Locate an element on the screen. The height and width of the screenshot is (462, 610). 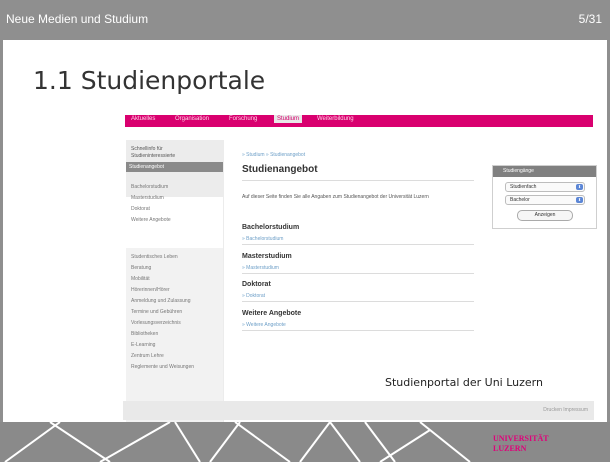
heading-divider is located at coordinates (358, 180).